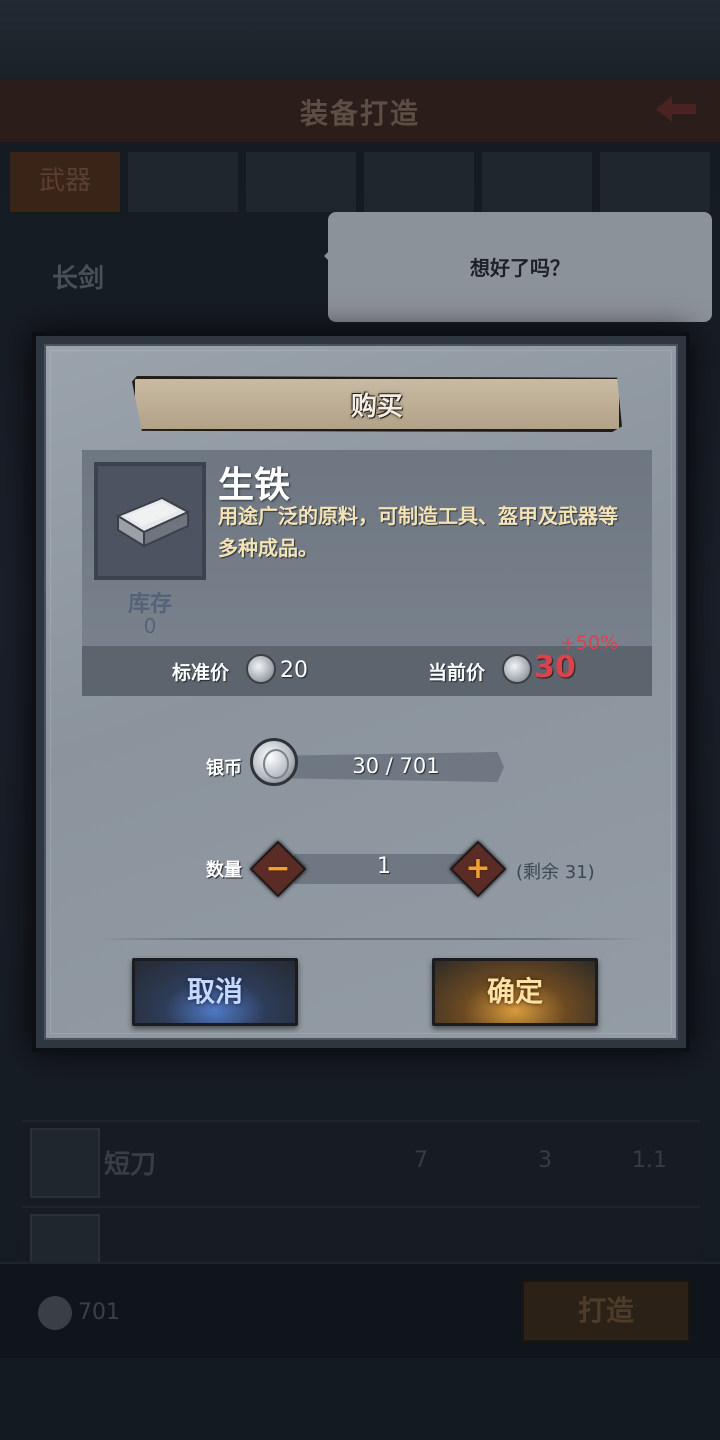 Image resolution: width=720 pixels, height=1440 pixels. Describe the element at coordinates (201, 673) in the screenshot. I see `standard-price-label: 标准价` at that location.